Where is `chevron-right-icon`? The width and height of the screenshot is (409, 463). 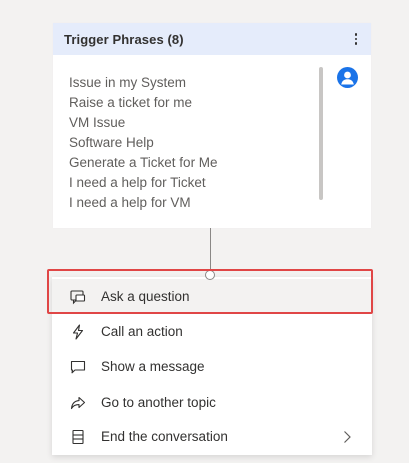
chevron-right-icon is located at coordinates (347, 437).